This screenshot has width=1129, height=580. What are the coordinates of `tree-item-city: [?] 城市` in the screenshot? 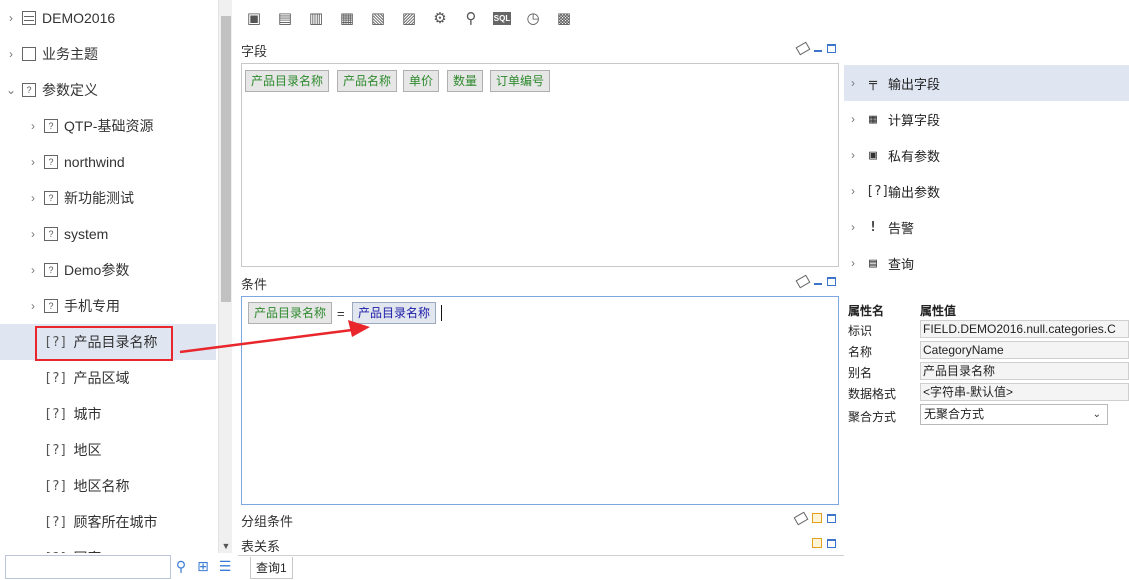 It's located at (108, 414).